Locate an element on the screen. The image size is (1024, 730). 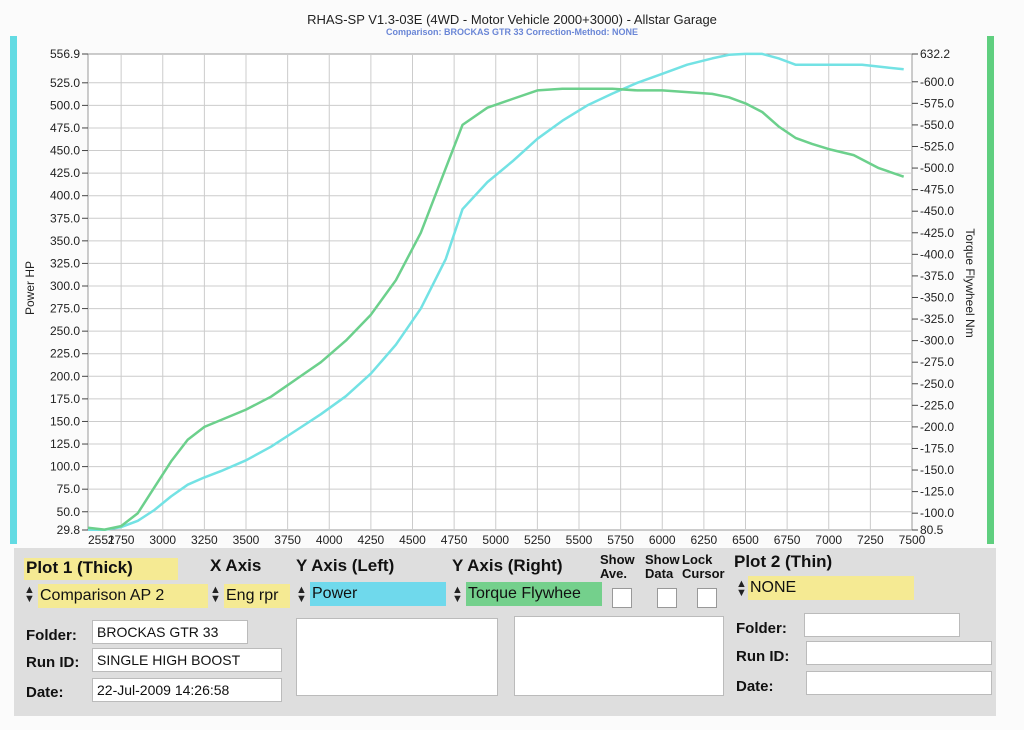
x-tick-label: 4750 is located at coordinates (454, 540).